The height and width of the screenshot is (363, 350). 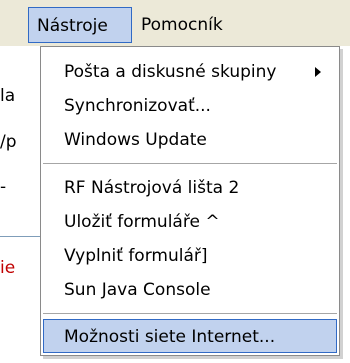 I want to click on background-text-fragment: la, so click(x=8, y=96).